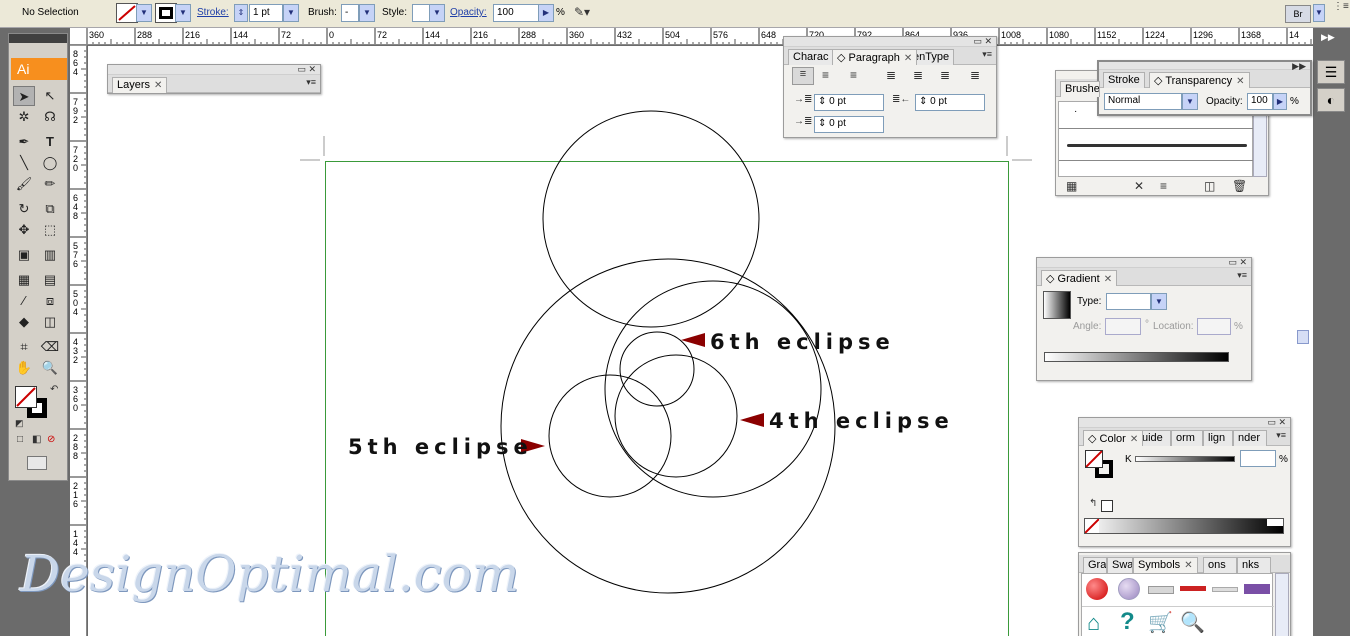  Describe the element at coordinates (1192, 622) in the screenshot. I see `search-symbol-icon: 🔍` at that location.